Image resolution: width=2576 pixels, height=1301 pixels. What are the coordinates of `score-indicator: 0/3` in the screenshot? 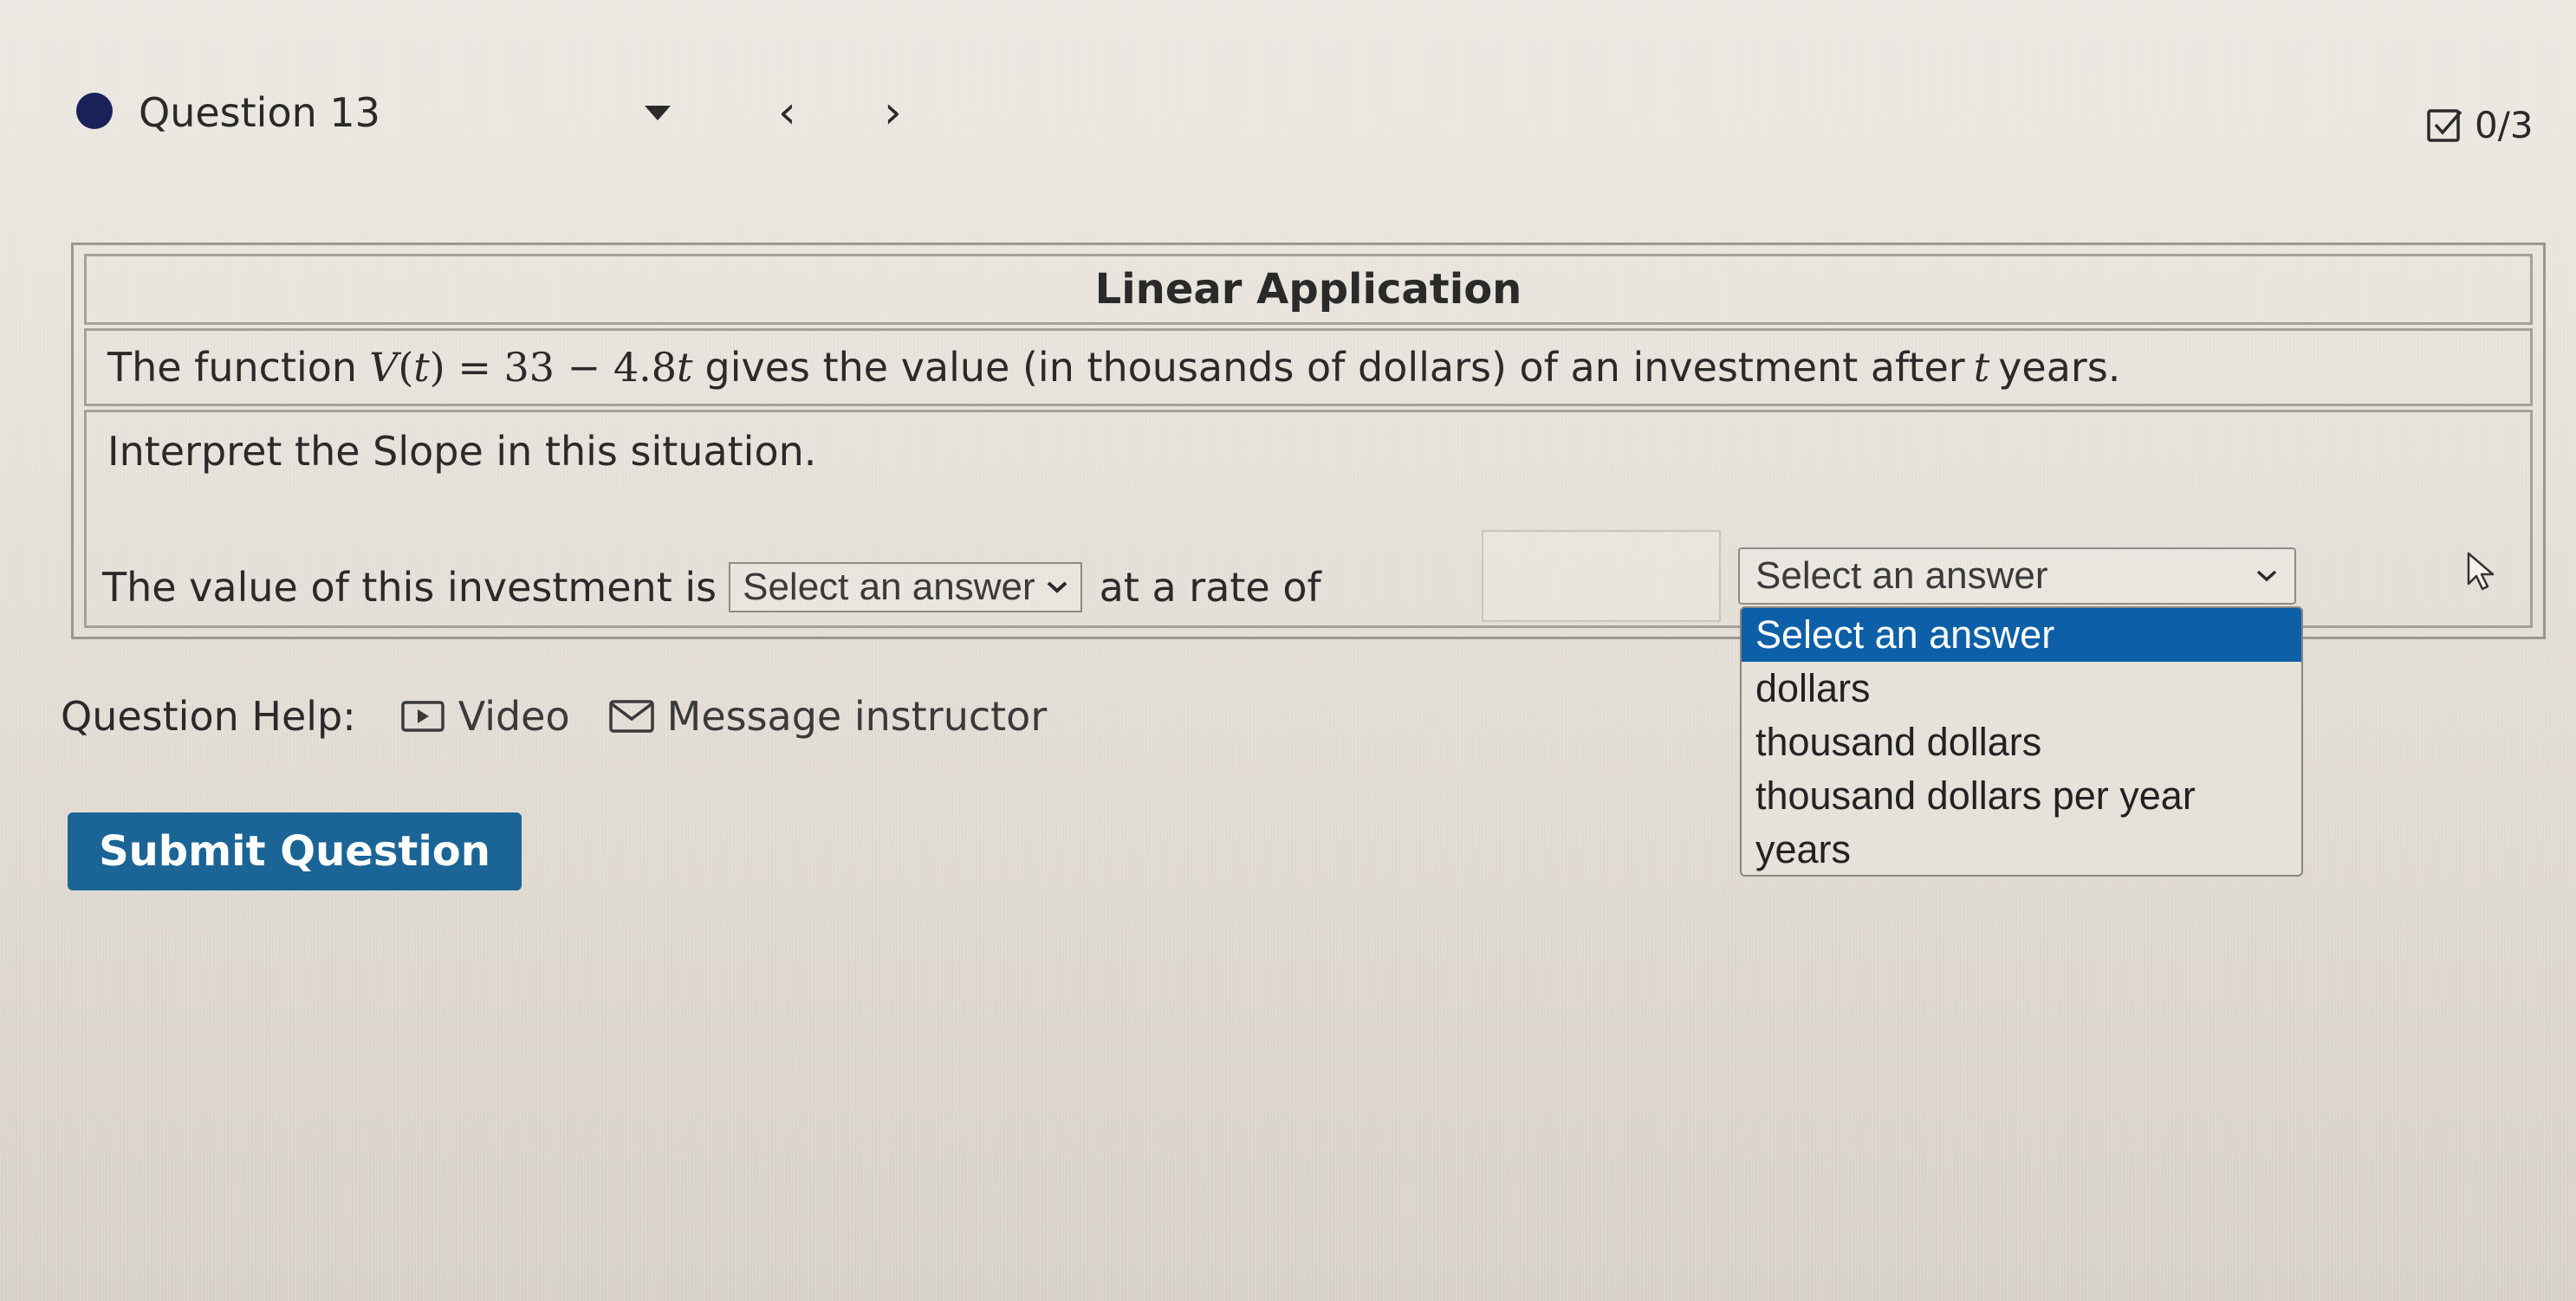 It's located at (2480, 125).